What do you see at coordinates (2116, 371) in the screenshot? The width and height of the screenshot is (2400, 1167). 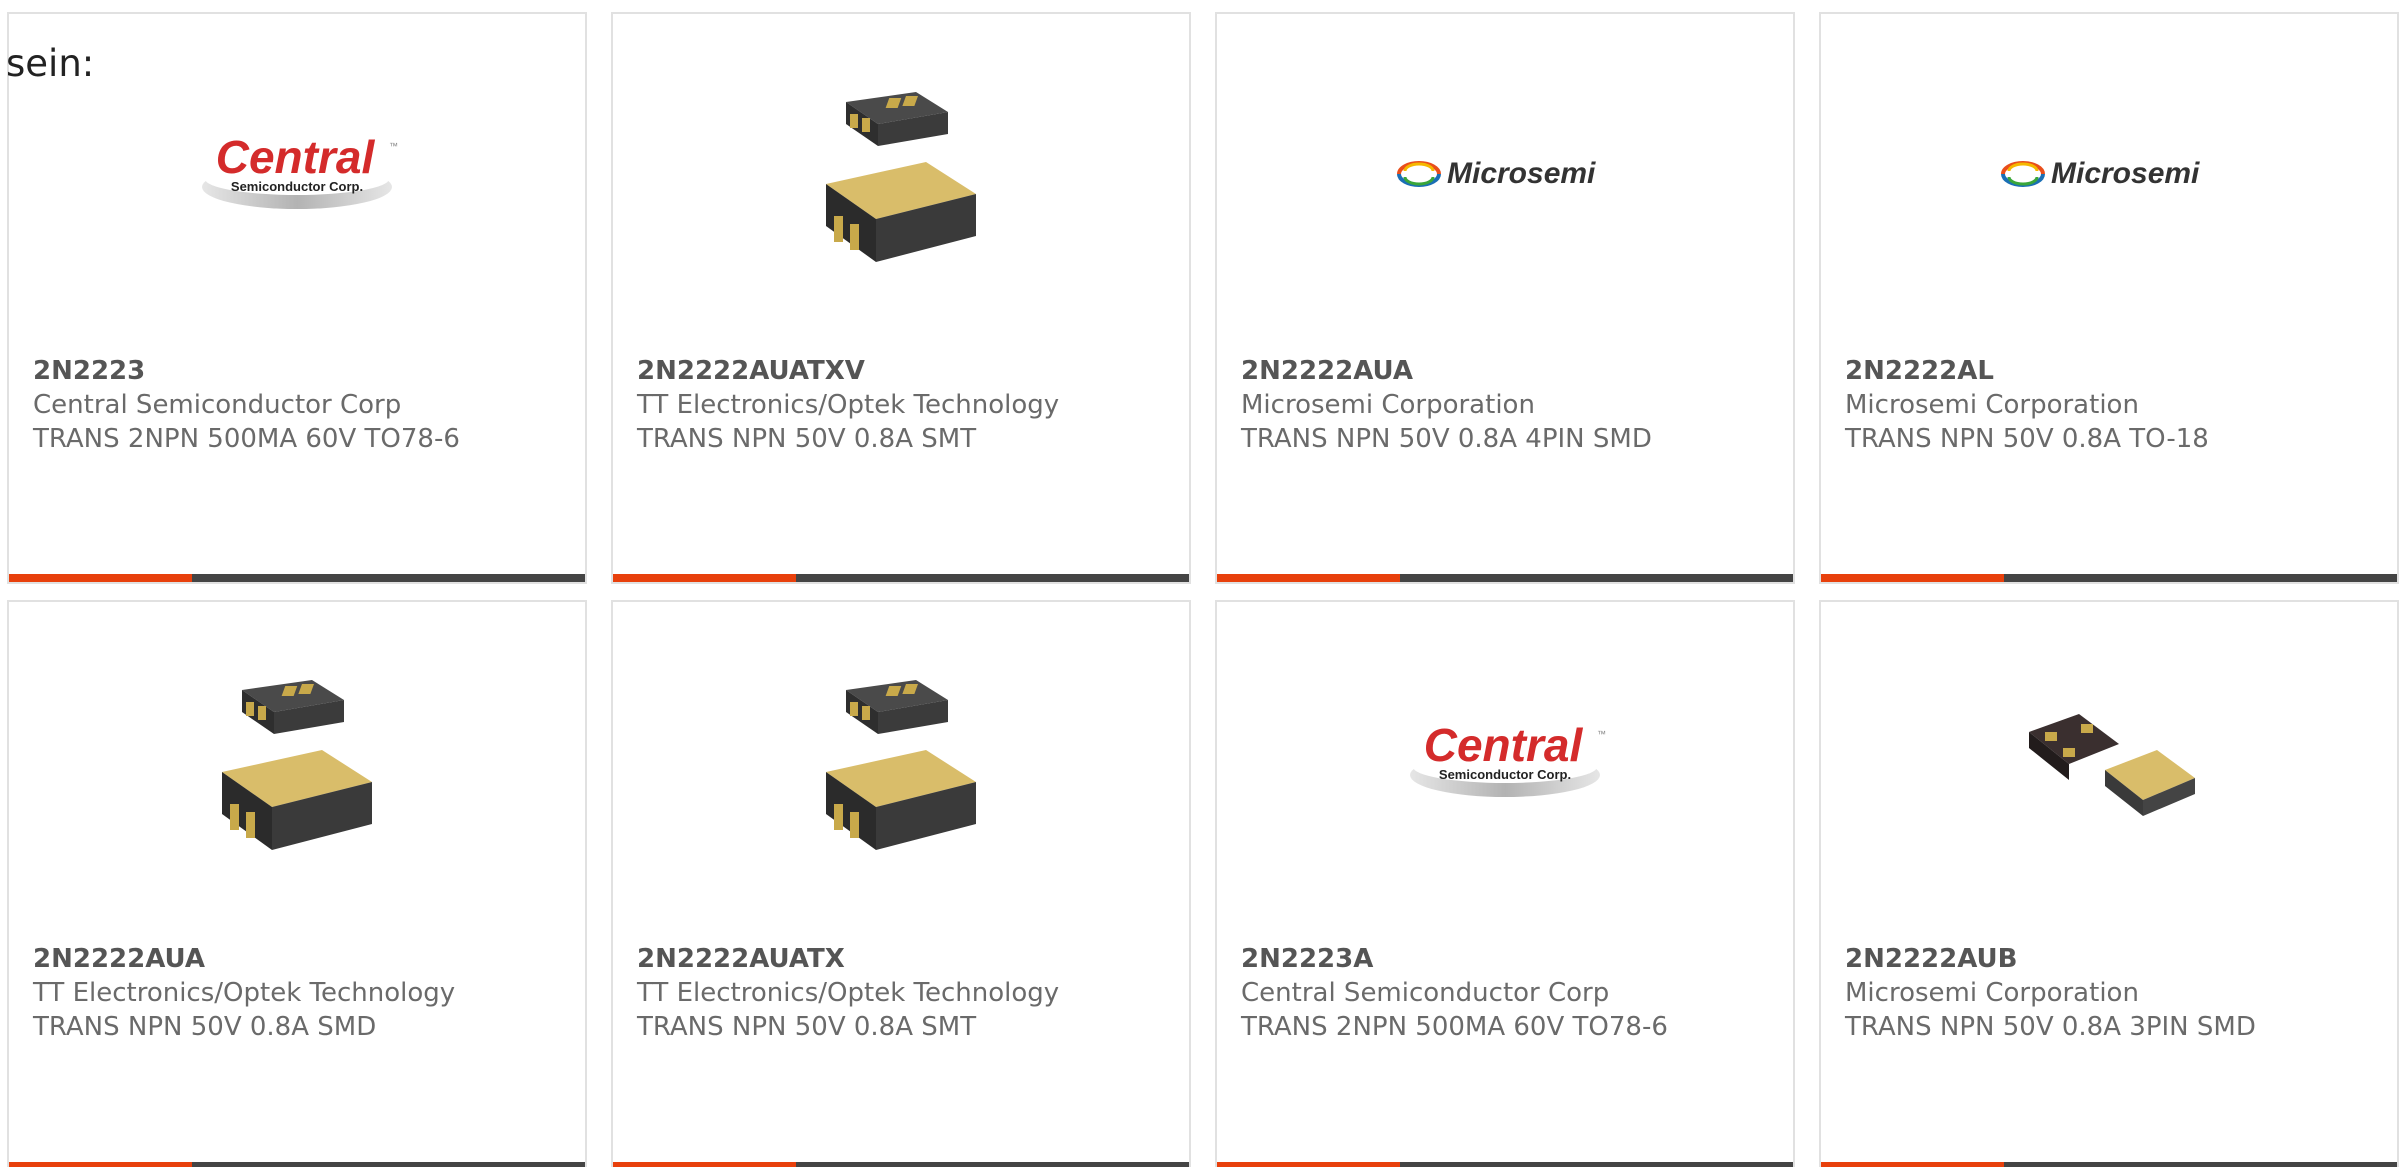 I see `part-number: 2N2222AL` at bounding box center [2116, 371].